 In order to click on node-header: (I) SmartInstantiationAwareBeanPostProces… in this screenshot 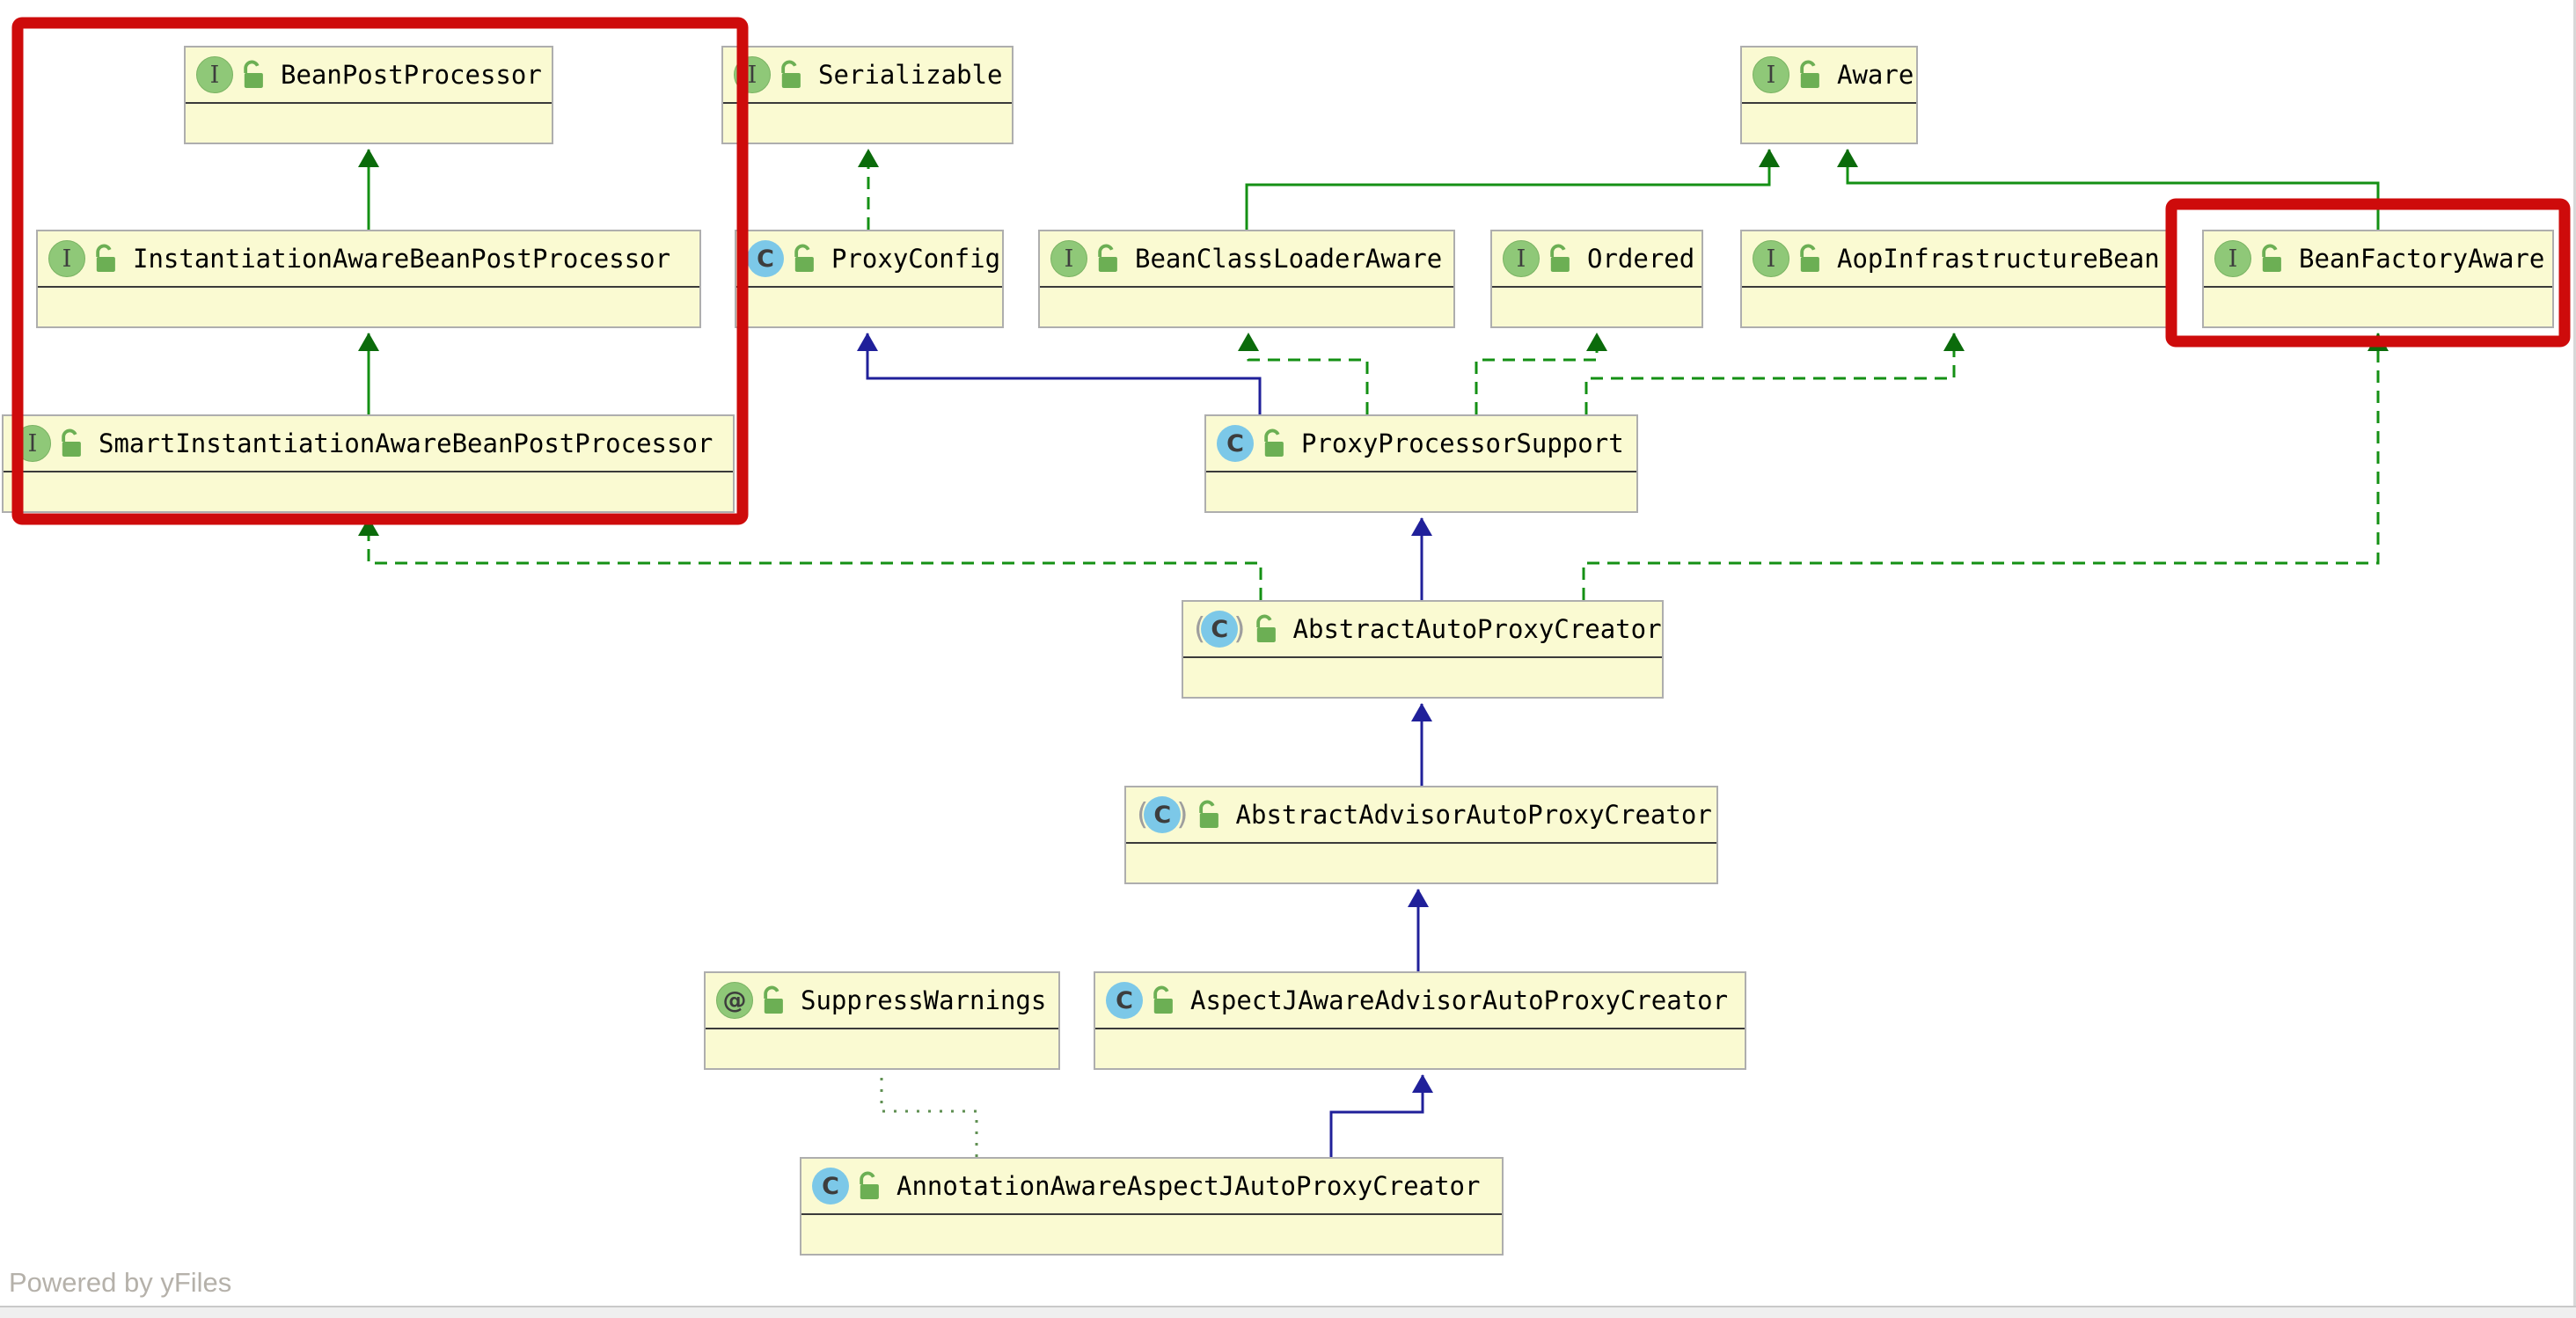, I will do `click(368, 444)`.